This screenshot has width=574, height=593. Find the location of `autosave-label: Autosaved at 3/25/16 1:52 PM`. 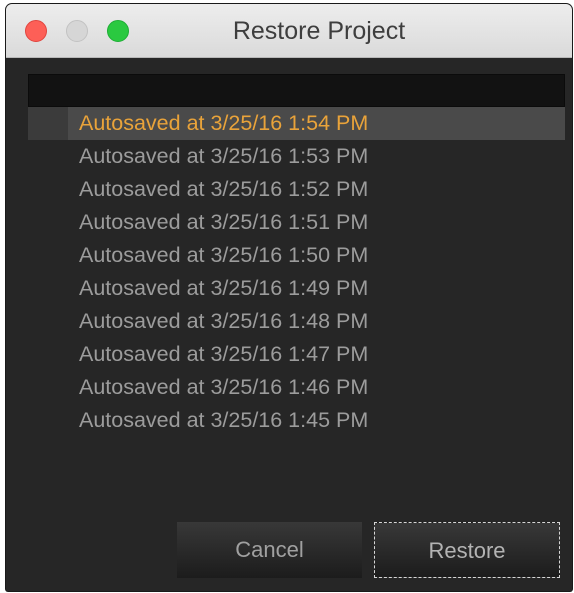

autosave-label: Autosaved at 3/25/16 1:52 PM is located at coordinates (224, 189).